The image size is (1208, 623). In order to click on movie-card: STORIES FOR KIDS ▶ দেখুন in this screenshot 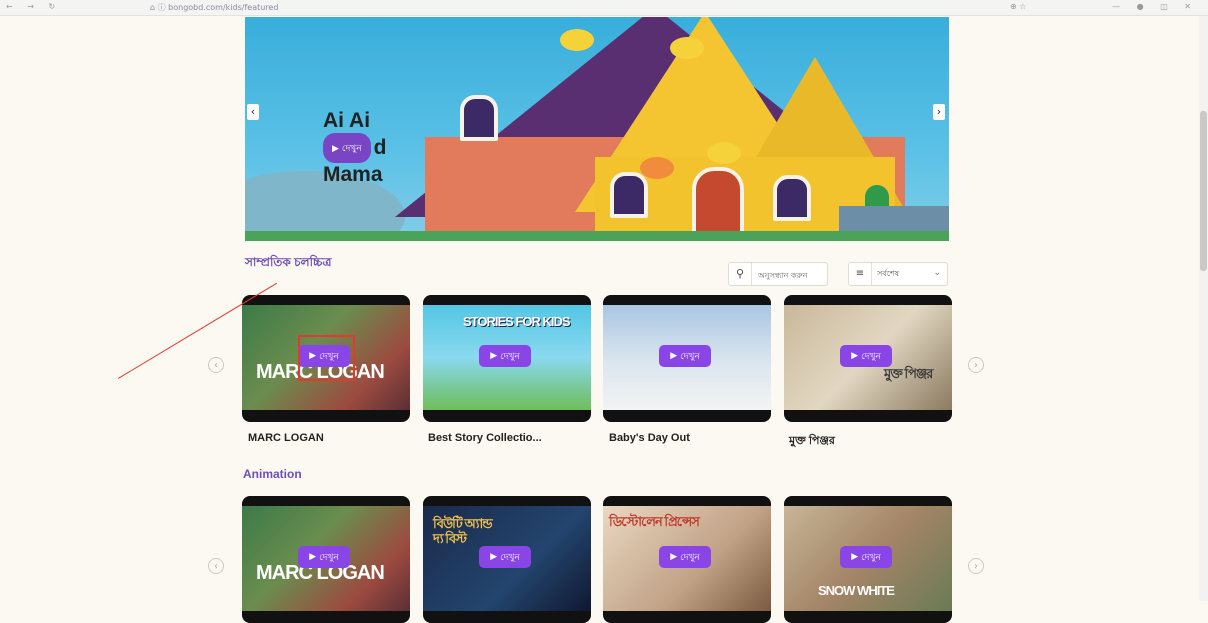, I will do `click(507, 358)`.